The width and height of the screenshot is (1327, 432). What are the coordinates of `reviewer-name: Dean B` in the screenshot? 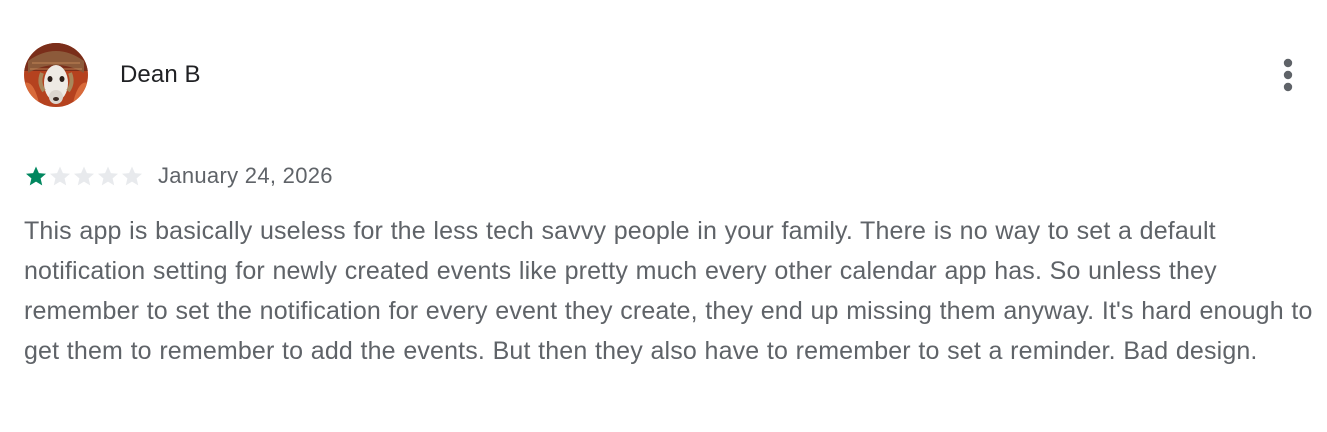 It's located at (160, 74).